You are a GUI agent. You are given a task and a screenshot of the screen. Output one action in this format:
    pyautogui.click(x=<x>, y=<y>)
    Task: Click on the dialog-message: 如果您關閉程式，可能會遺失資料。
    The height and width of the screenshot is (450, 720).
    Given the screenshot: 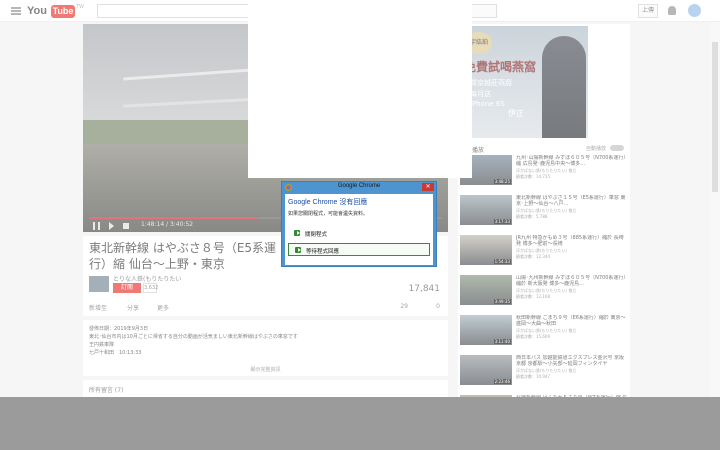 What is the action you would take?
    pyautogui.click(x=328, y=214)
    